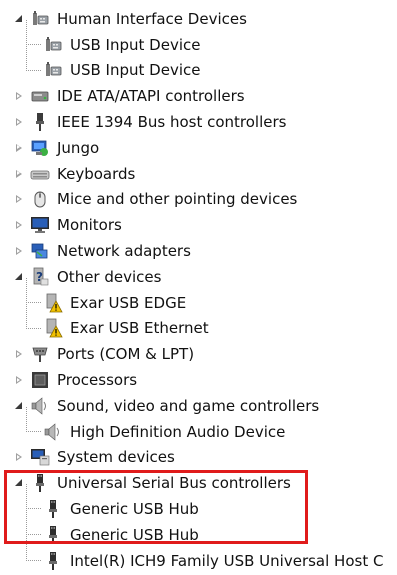  What do you see at coordinates (152, 18) in the screenshot?
I see `tree-item-label: Human Interface Devices` at bounding box center [152, 18].